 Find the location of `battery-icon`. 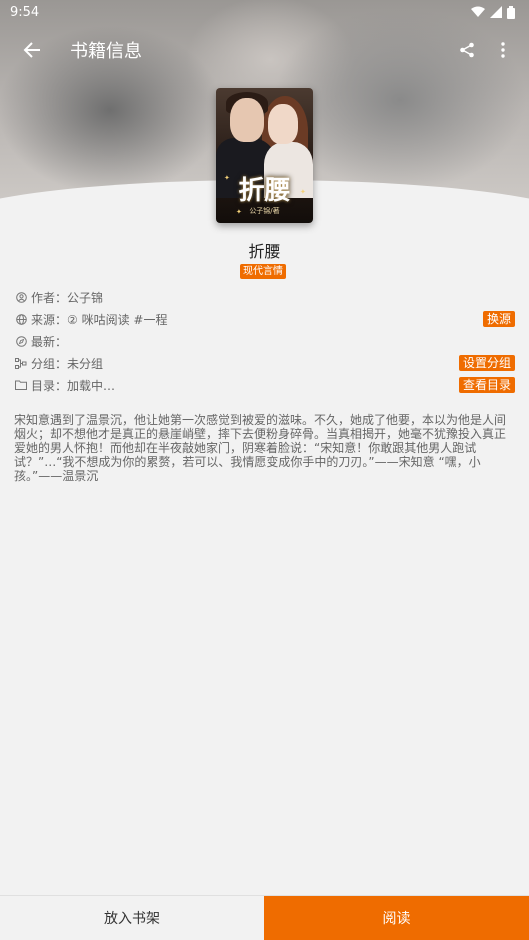

battery-icon is located at coordinates (511, 12).